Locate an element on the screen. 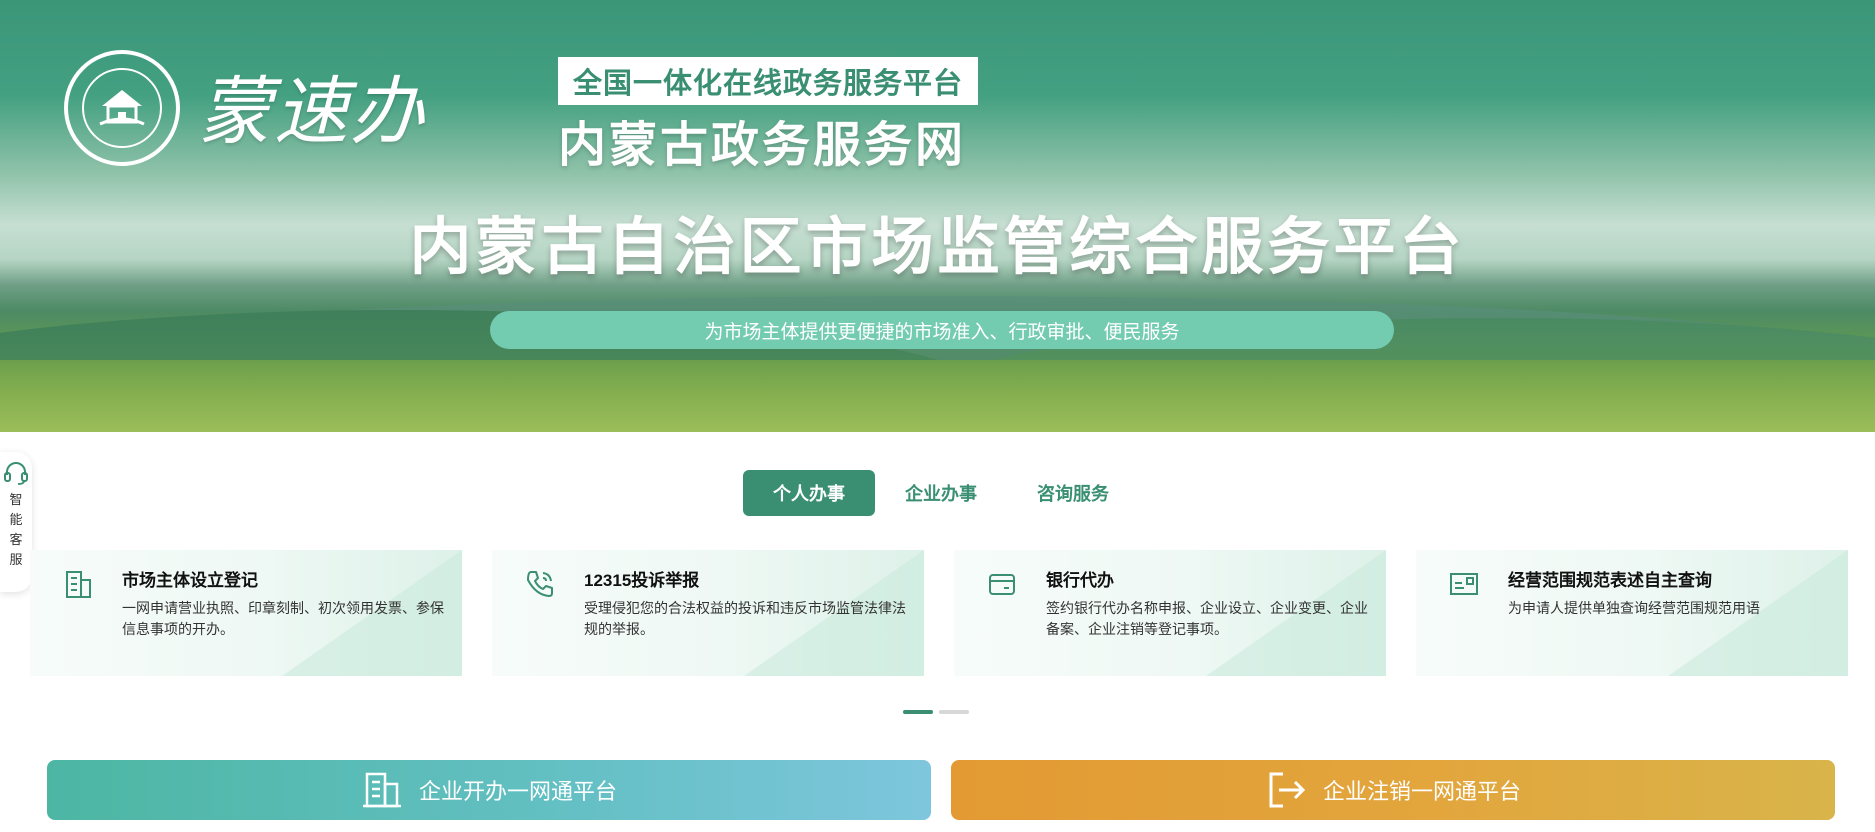  tab-consulting: 咨询服务 is located at coordinates (1073, 493).